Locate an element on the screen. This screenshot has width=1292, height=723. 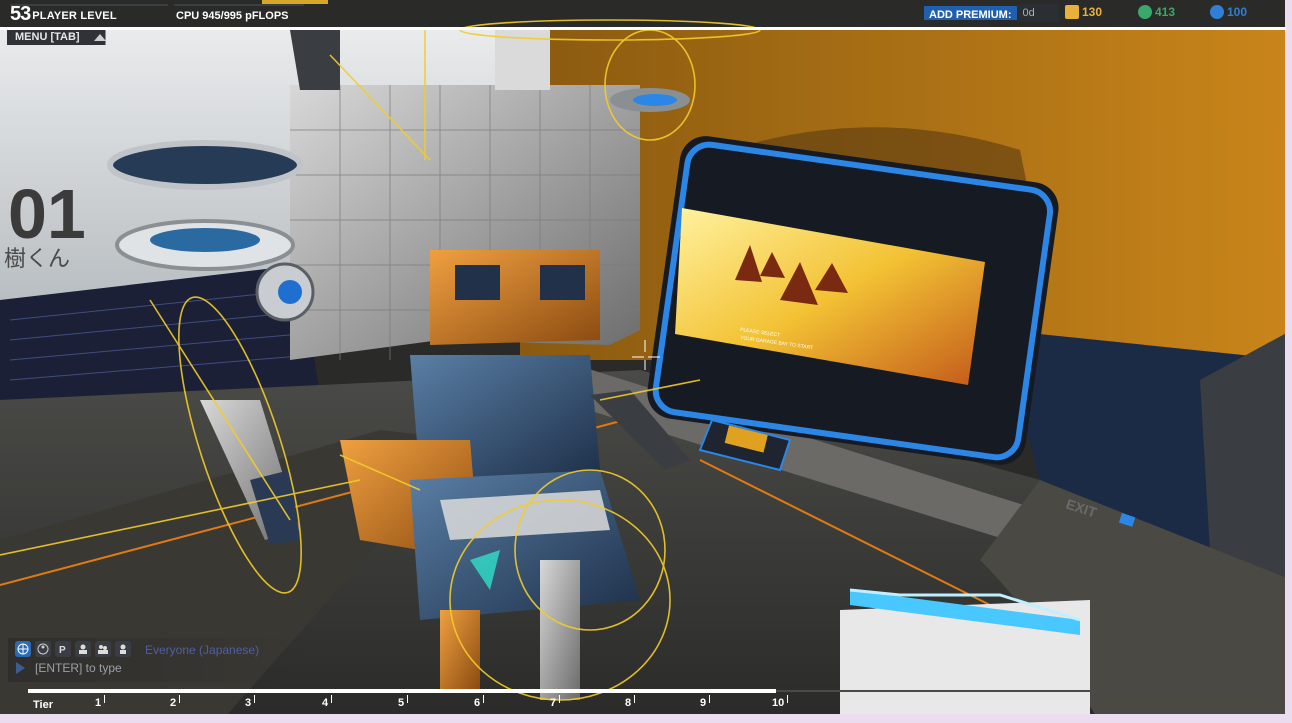
friends-icon is located at coordinates (83, 649).